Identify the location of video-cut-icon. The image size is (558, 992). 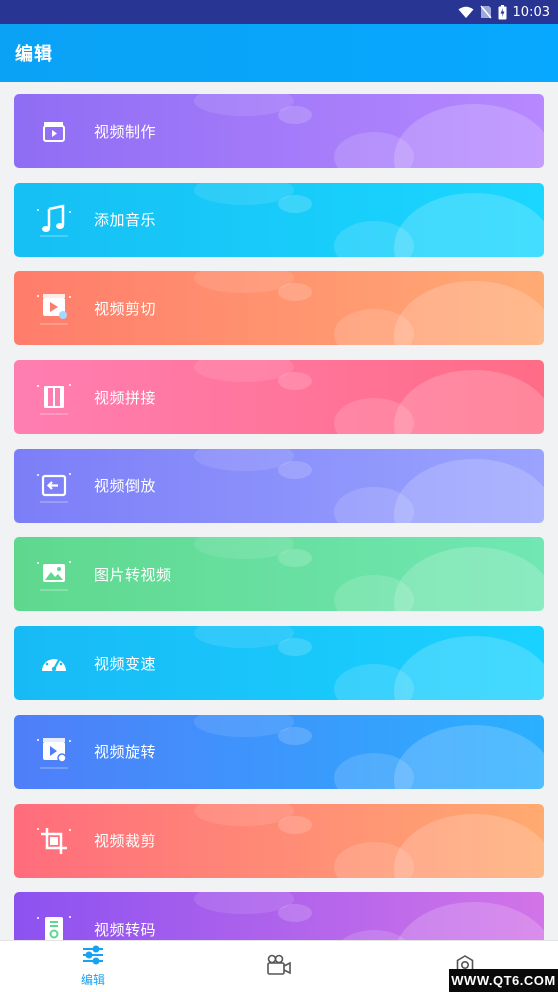
(54, 308).